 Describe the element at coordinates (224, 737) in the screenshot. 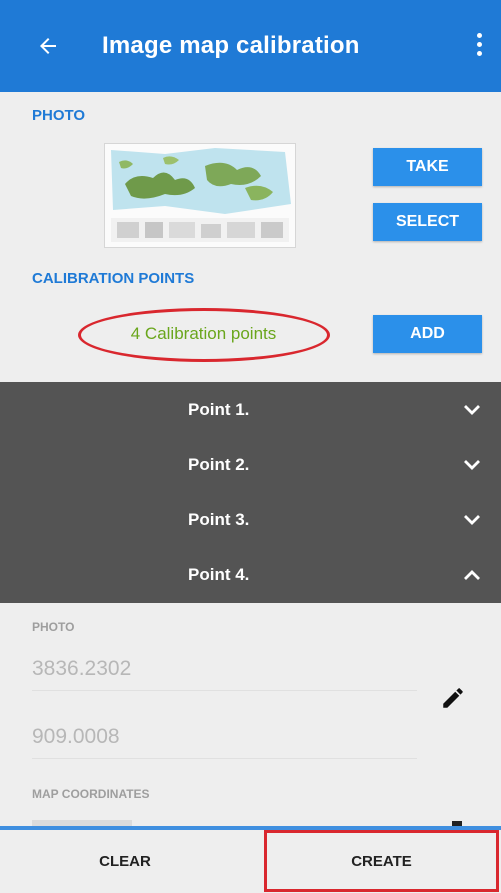

I see `photo-y-field: 909.0008` at that location.